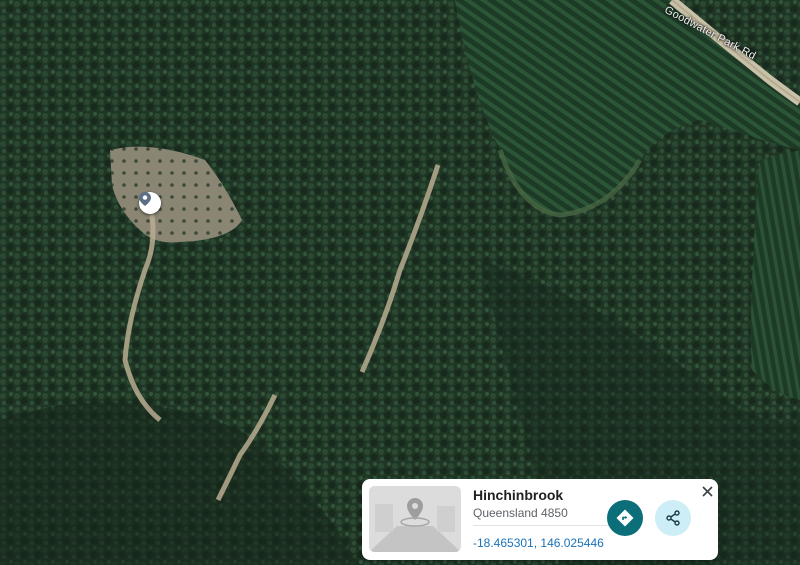  I want to click on place-subtitle: Queensland 4850, so click(520, 513).